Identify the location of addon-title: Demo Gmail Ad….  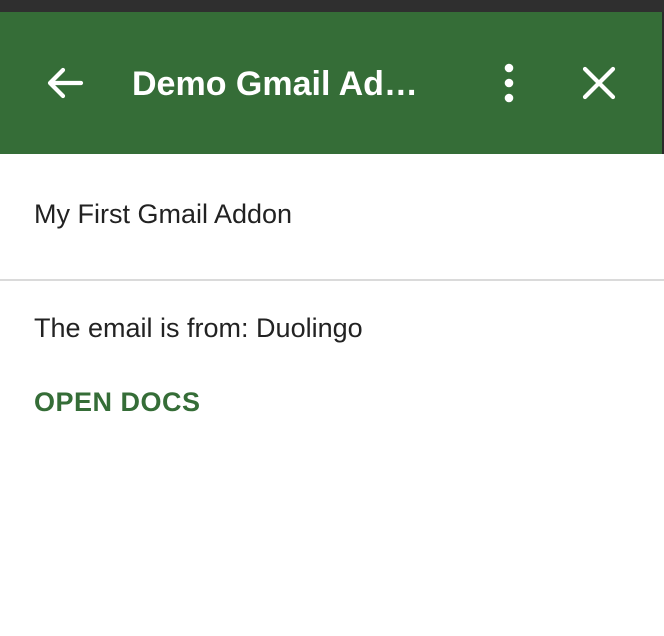
(275, 84).